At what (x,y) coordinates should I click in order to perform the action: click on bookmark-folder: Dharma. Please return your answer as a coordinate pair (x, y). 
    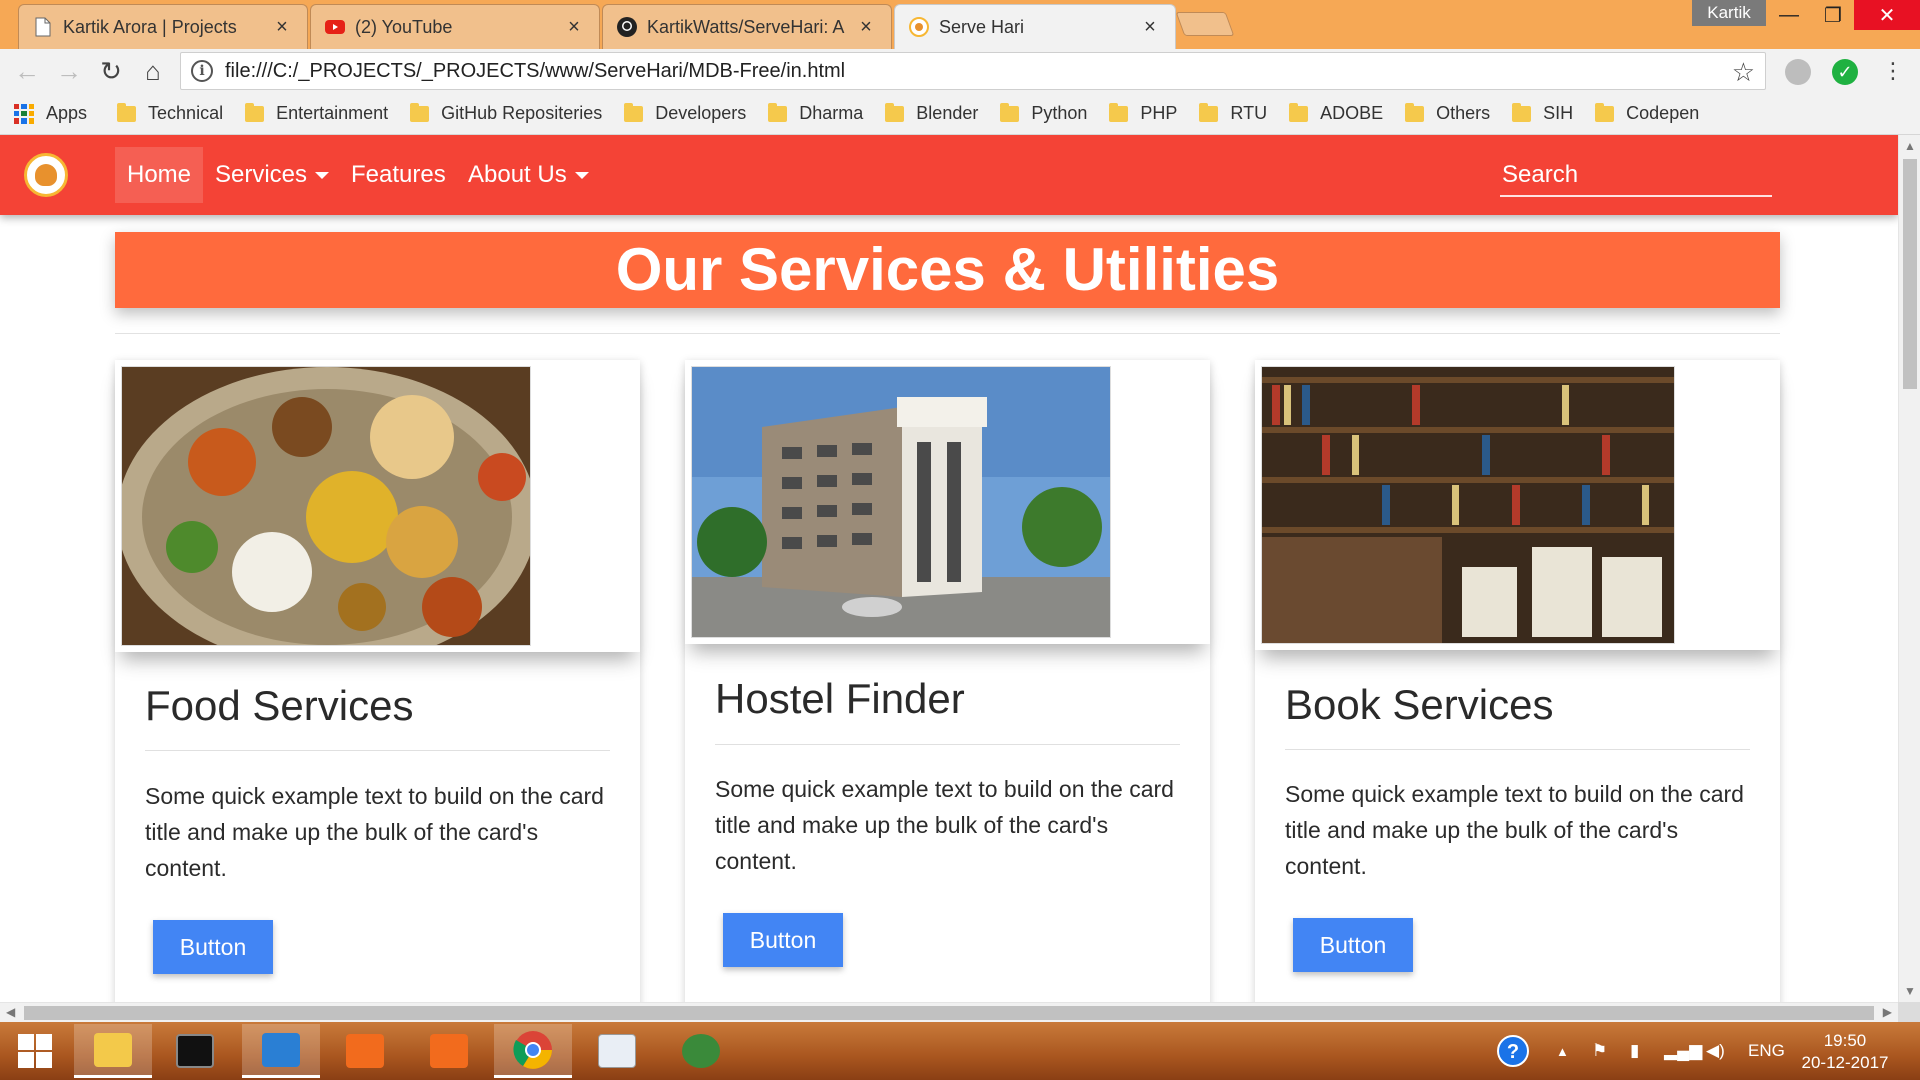
    Looking at the image, I should click on (815, 113).